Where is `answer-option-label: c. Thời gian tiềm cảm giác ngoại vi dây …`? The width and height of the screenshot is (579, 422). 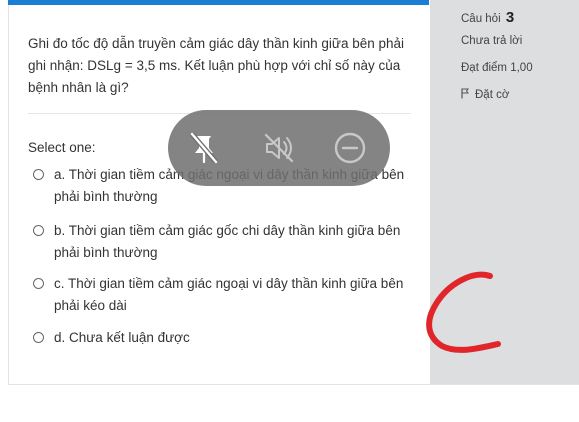 answer-option-label: c. Thời gian tiềm cảm giác ngoại vi dây … is located at coordinates (229, 294).